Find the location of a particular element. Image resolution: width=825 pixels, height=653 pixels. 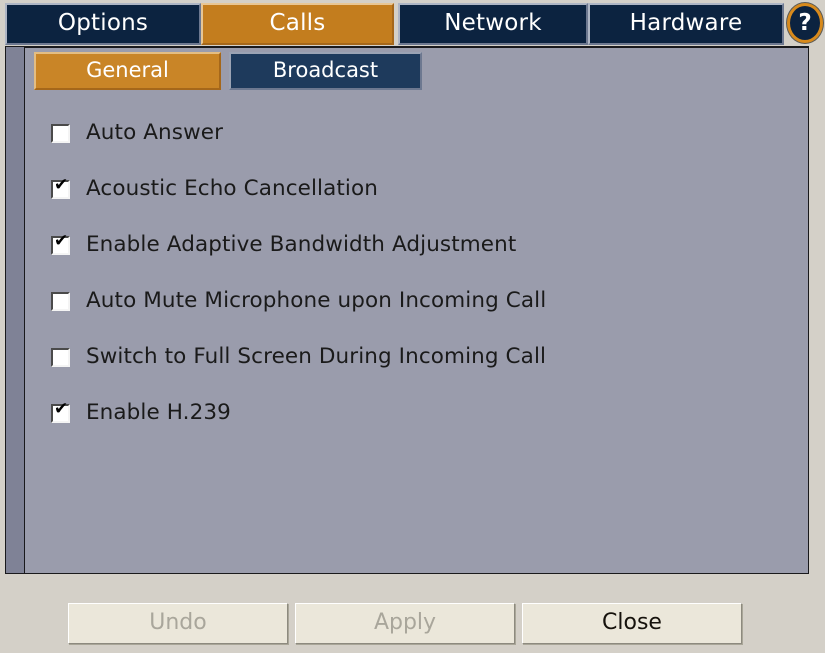

help-glyph: ? is located at coordinates (805, 23).